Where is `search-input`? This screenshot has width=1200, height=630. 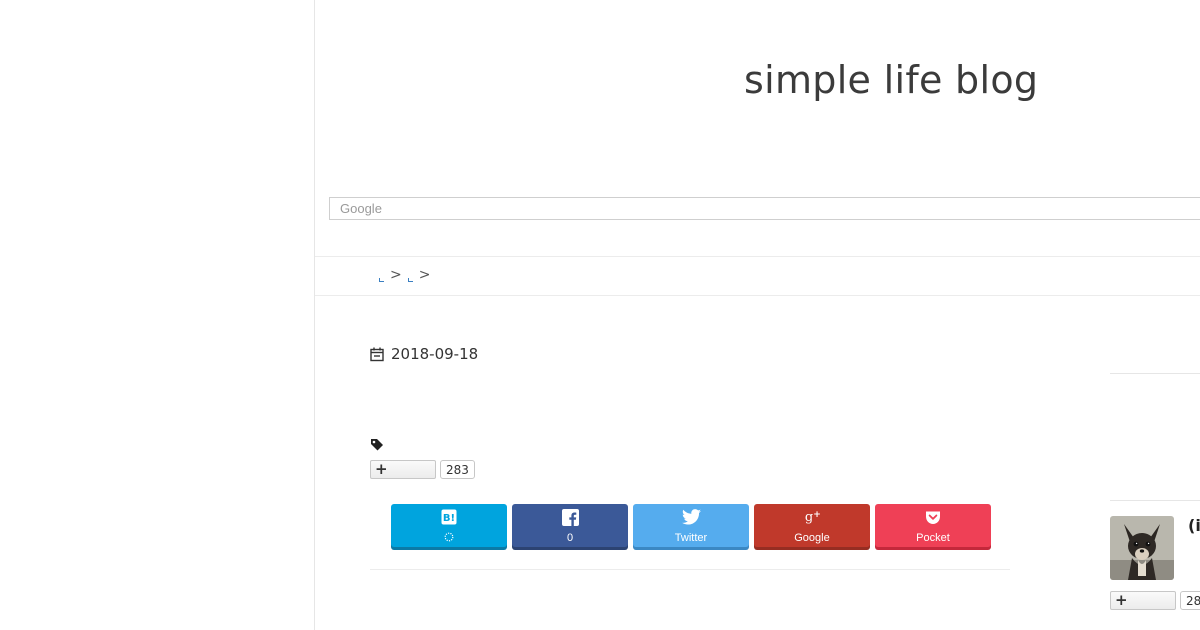
search-input is located at coordinates (765, 208).